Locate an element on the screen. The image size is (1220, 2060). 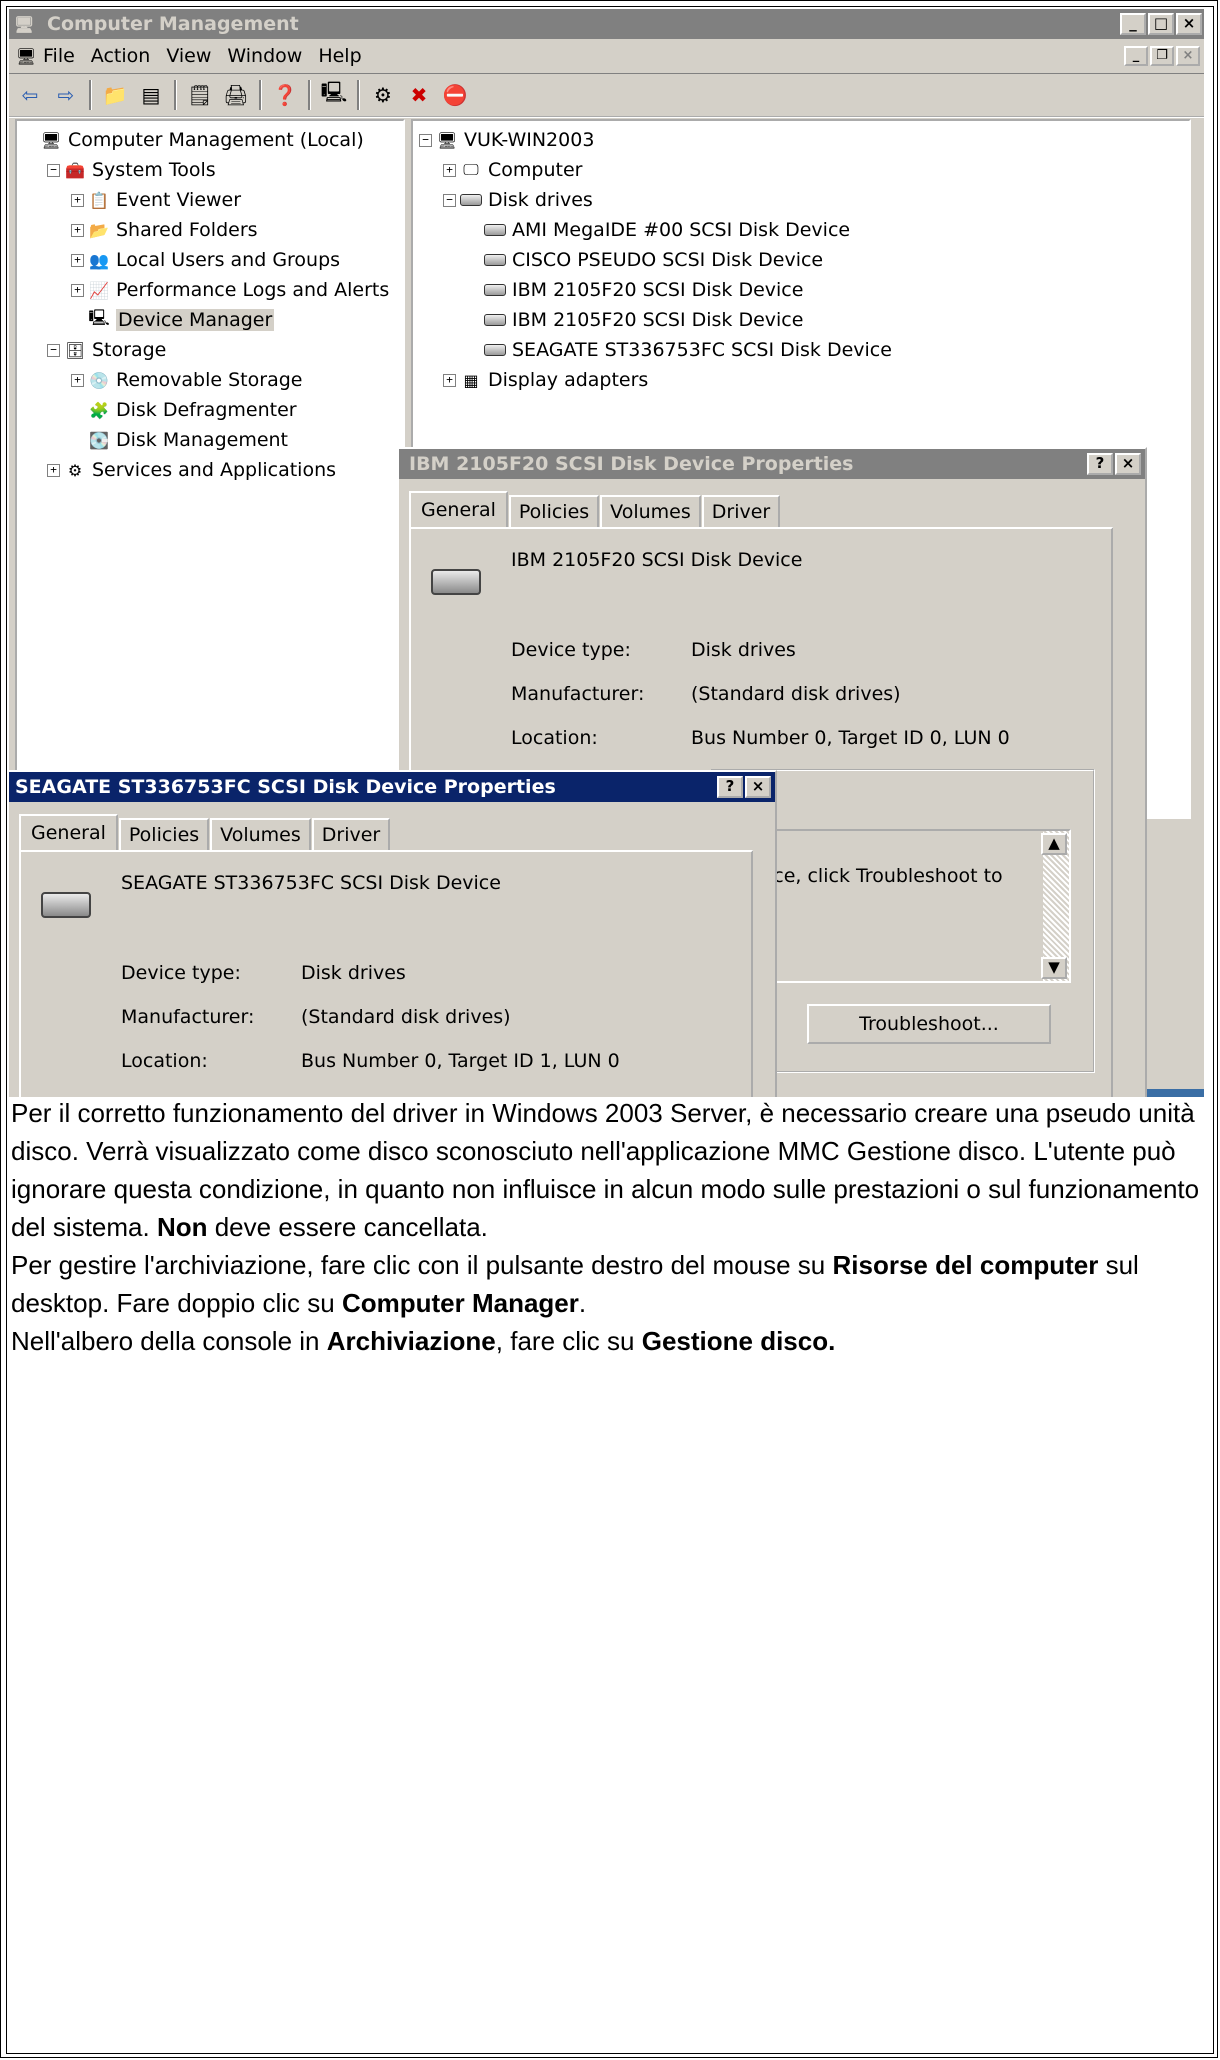
storage-icon: 🗄 is located at coordinates (75, 350).